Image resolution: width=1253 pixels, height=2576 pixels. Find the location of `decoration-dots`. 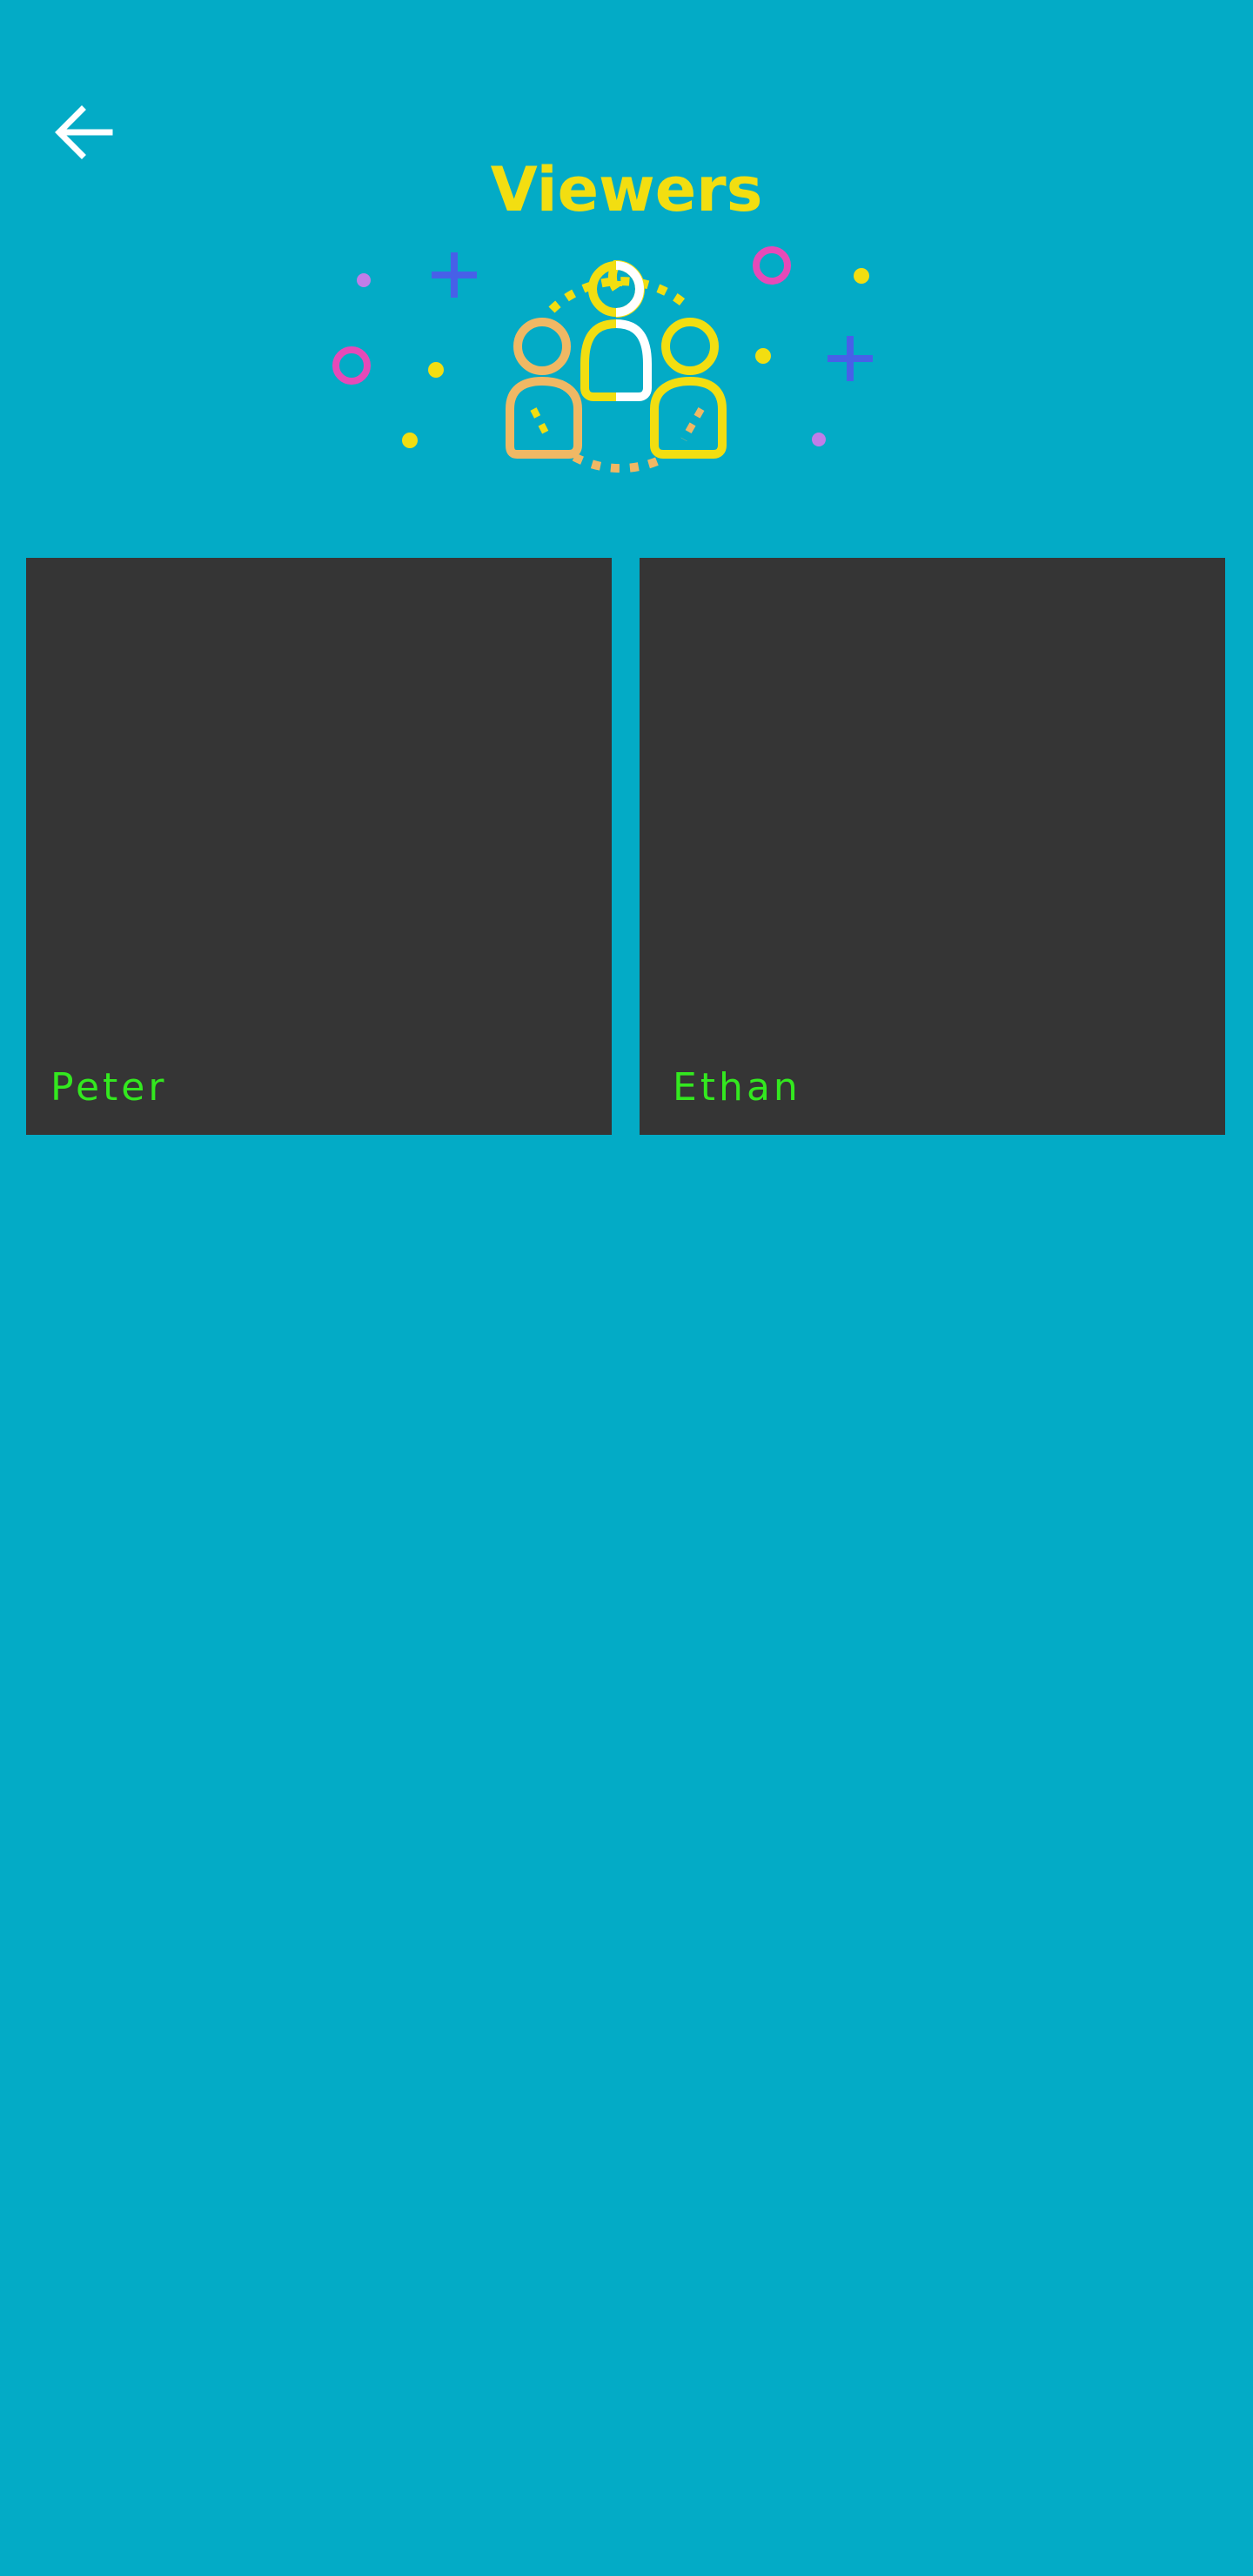

decoration-dots is located at coordinates (613, 358).